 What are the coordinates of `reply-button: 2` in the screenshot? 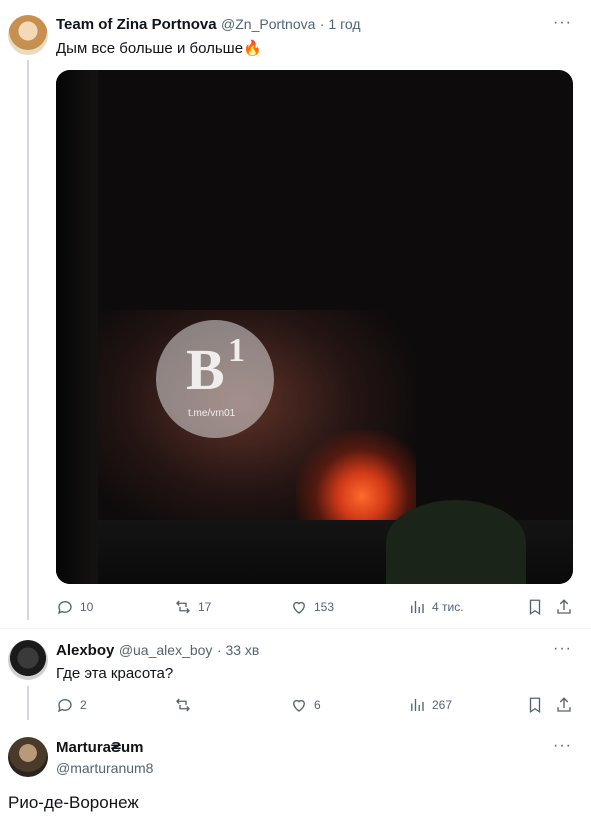 It's located at (71, 705).